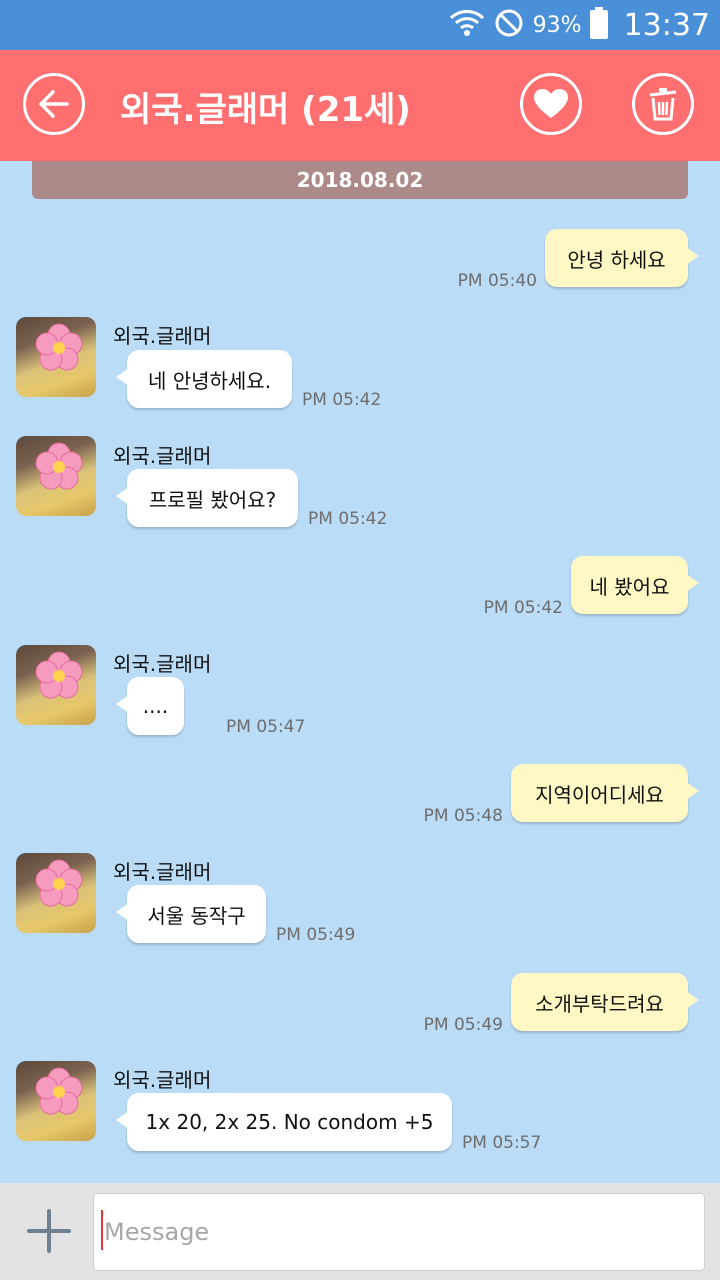  I want to click on incoming-message-bubble: 1x 20, 2x 25. No condom +5, so click(284, 1122).